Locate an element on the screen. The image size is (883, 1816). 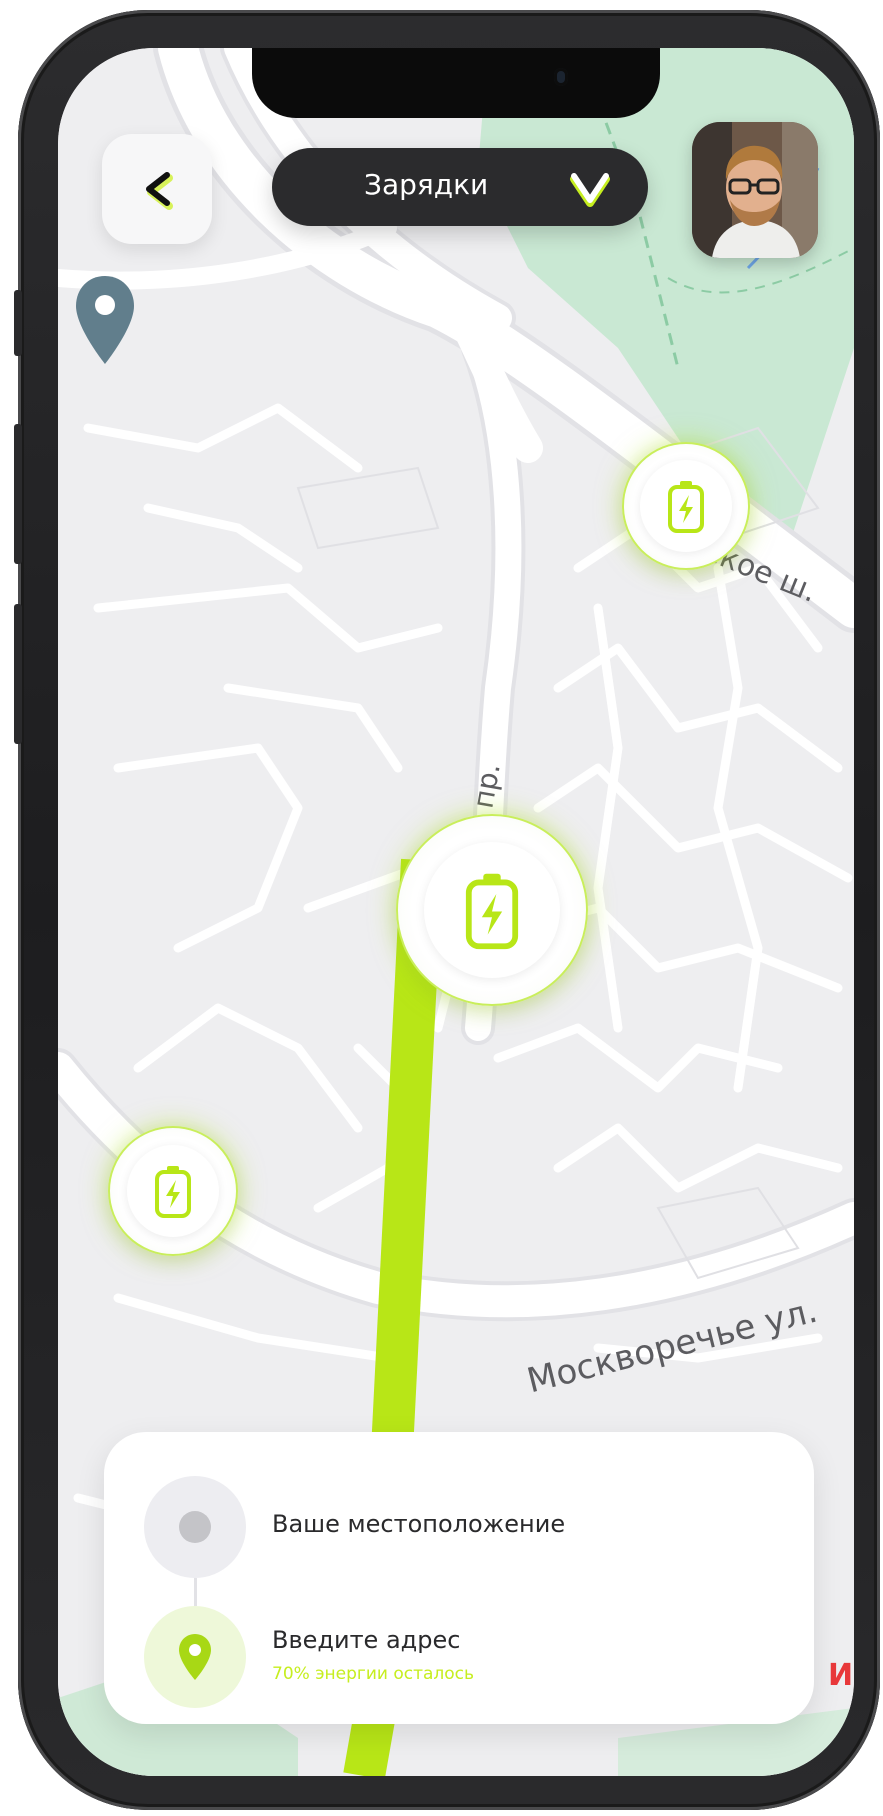
volume-up-button is located at coordinates (18, 494).